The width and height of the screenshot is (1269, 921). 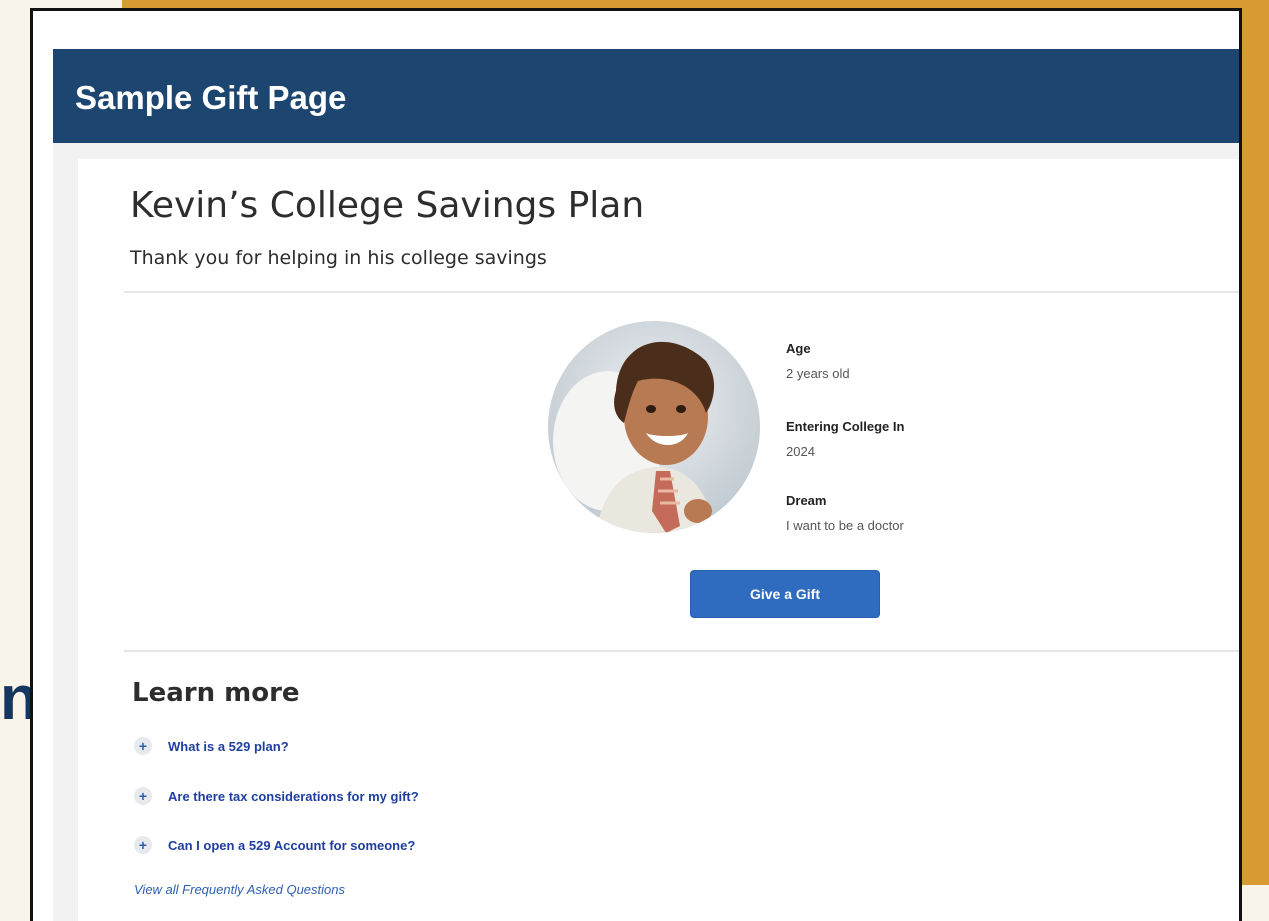 I want to click on dream-field: Dream I want to be a doctor, so click(x=845, y=513).